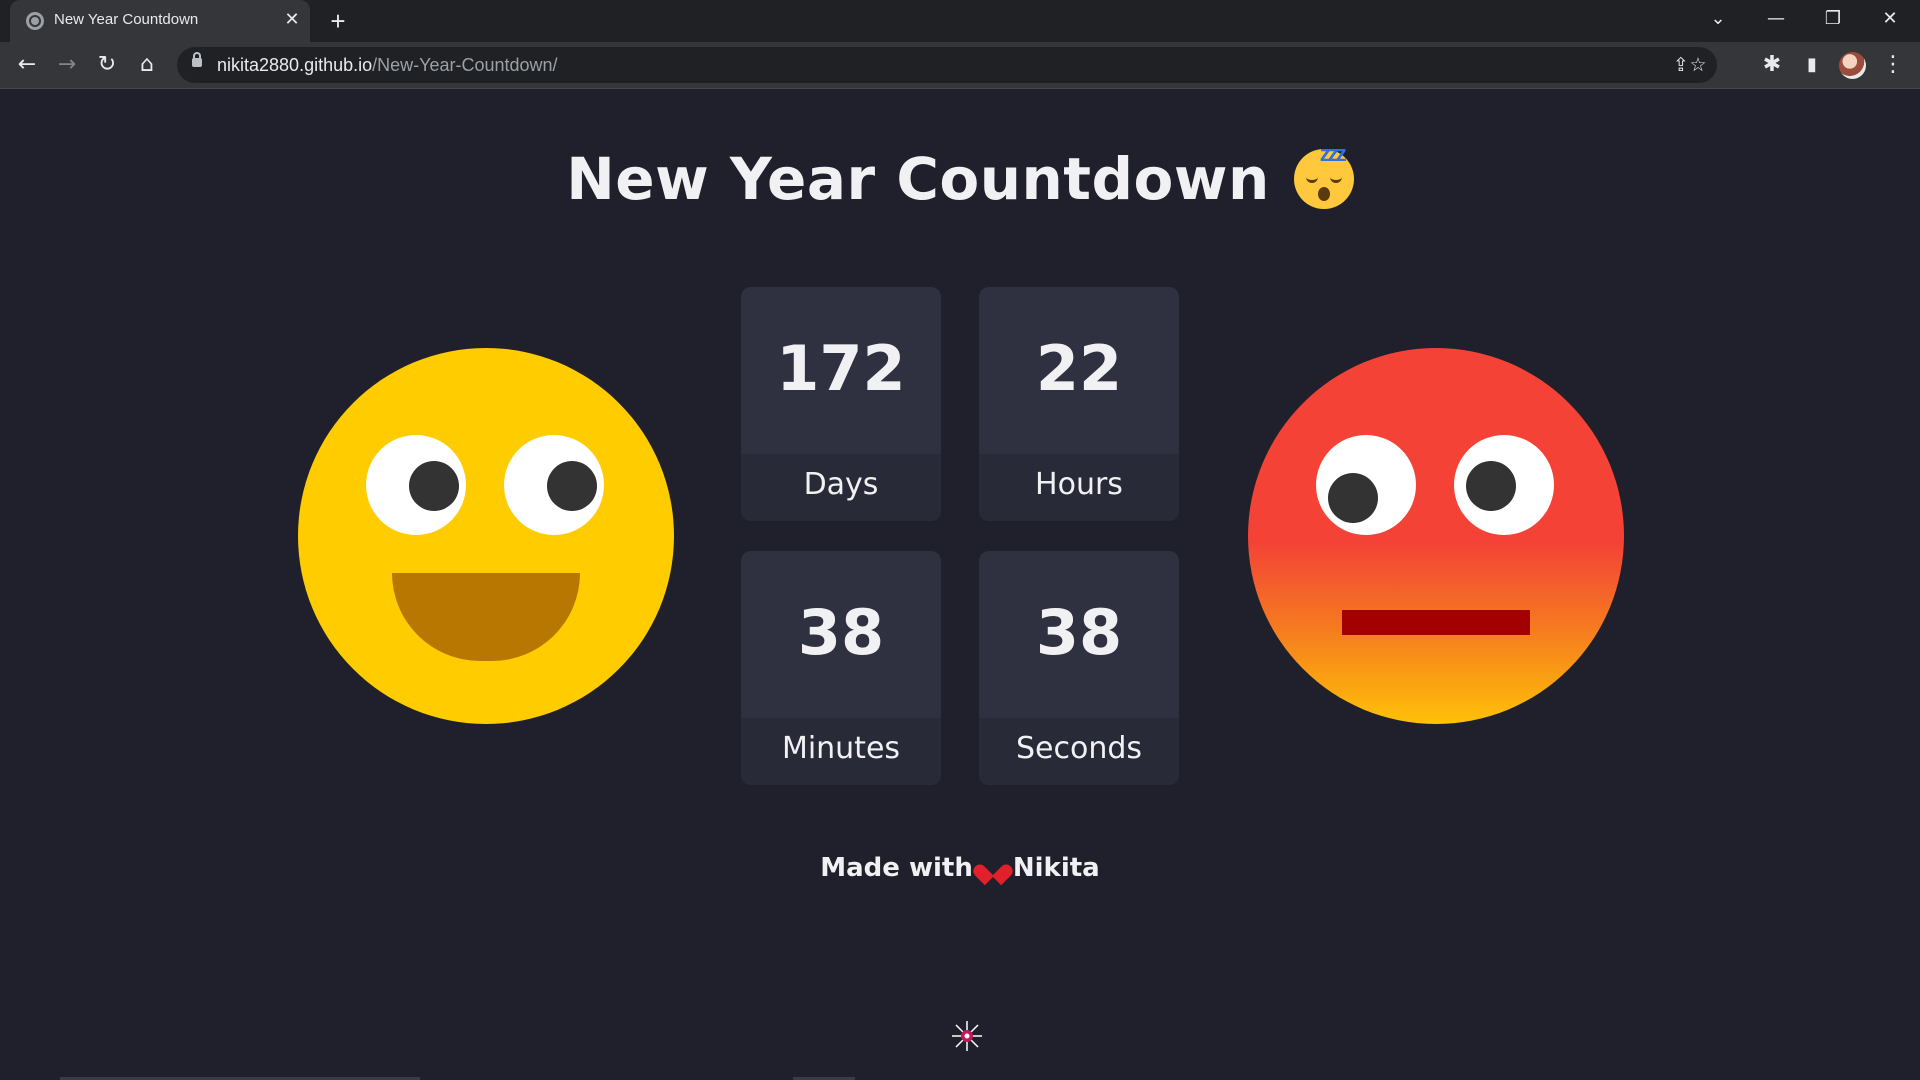  What do you see at coordinates (1079, 632) in the screenshot?
I see `seconds-value: 38` at bounding box center [1079, 632].